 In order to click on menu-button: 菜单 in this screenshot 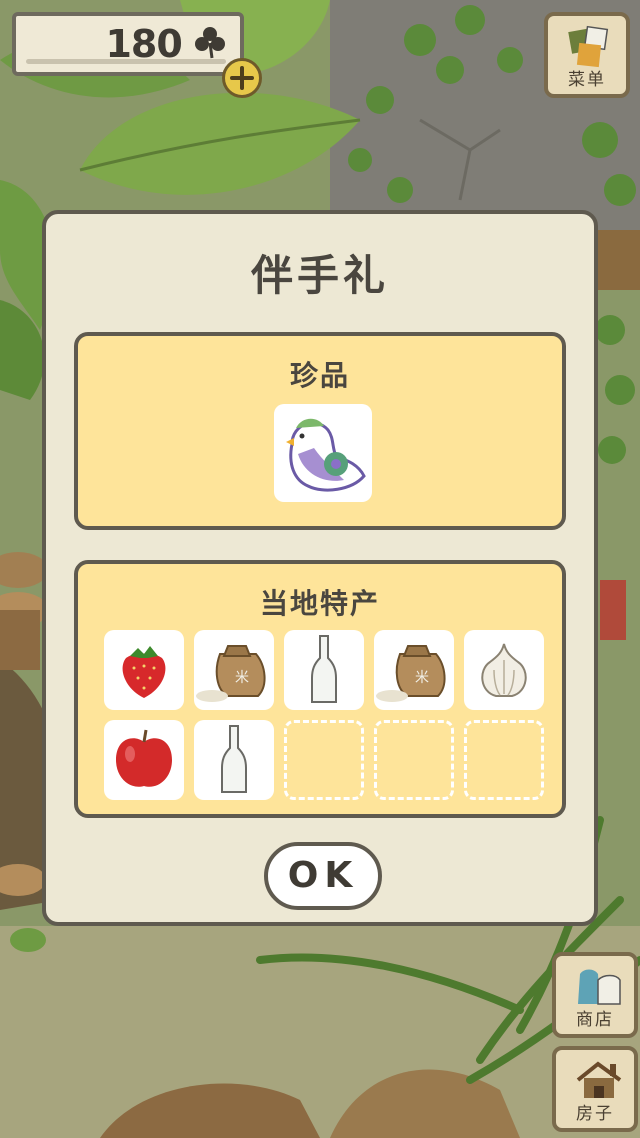, I will do `click(587, 55)`.